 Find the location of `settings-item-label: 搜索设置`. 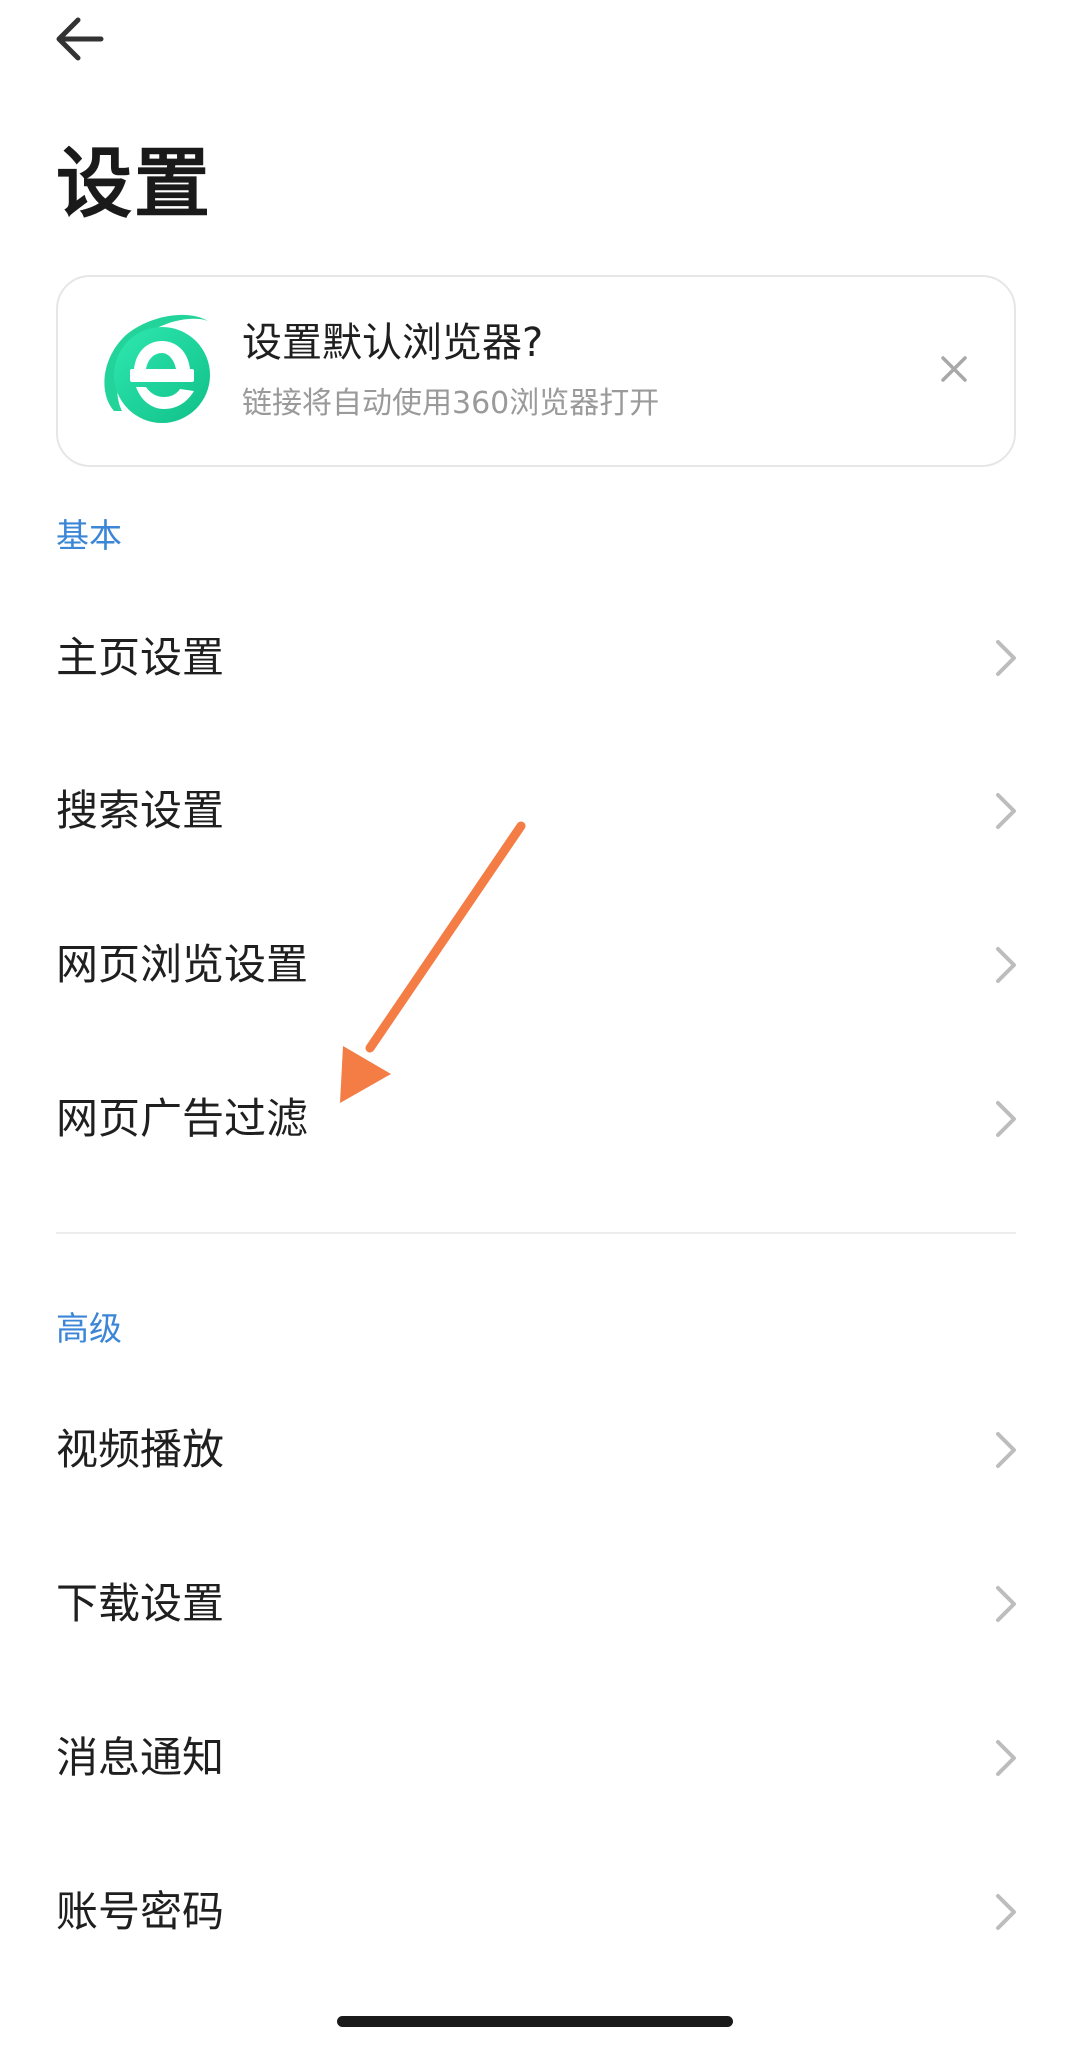

settings-item-label: 搜索设置 is located at coordinates (140, 810).